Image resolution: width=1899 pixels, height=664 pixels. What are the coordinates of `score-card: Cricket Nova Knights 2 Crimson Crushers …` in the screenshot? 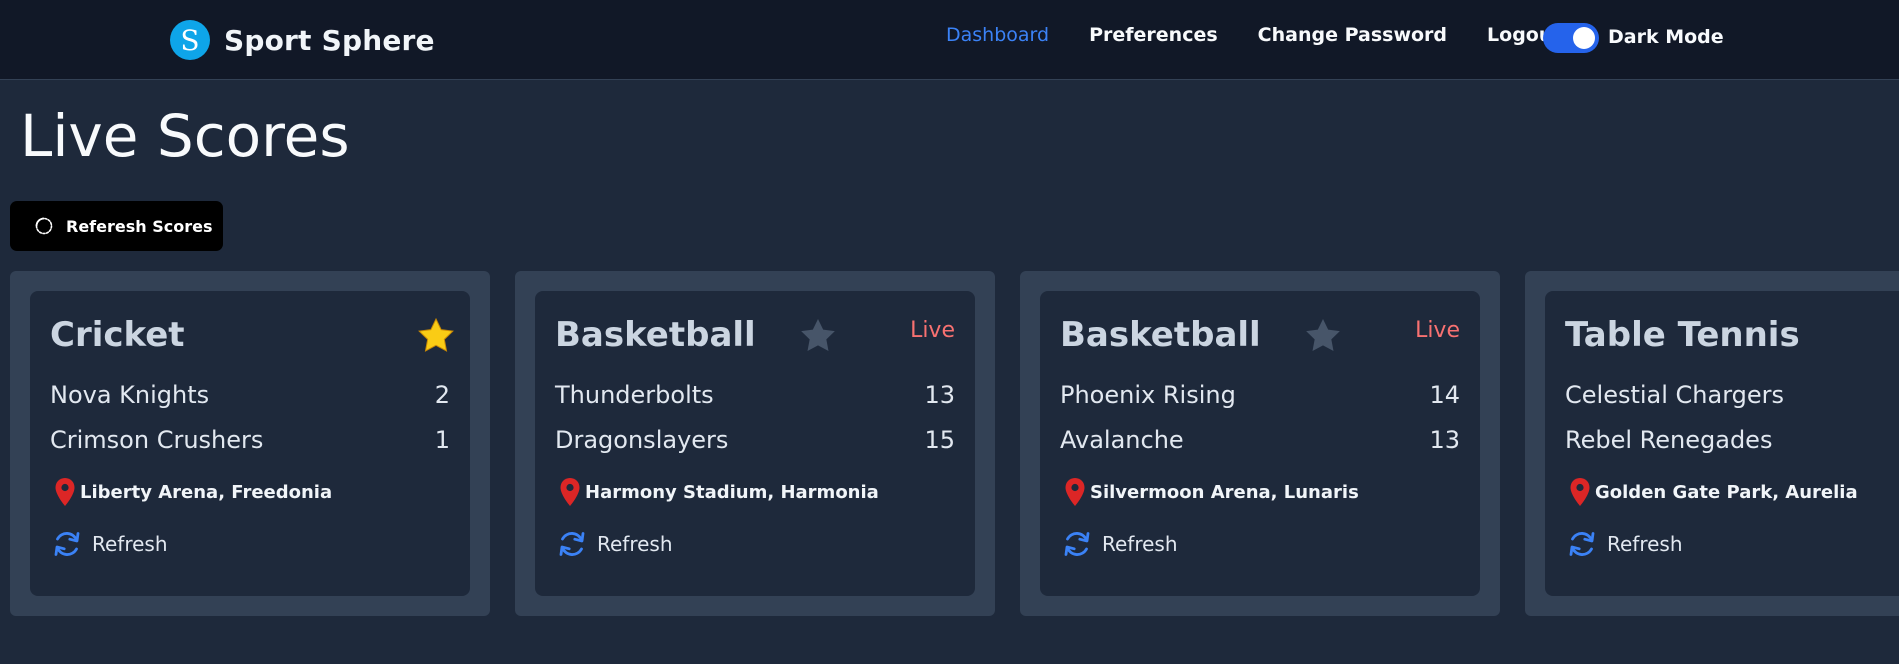 It's located at (250, 443).